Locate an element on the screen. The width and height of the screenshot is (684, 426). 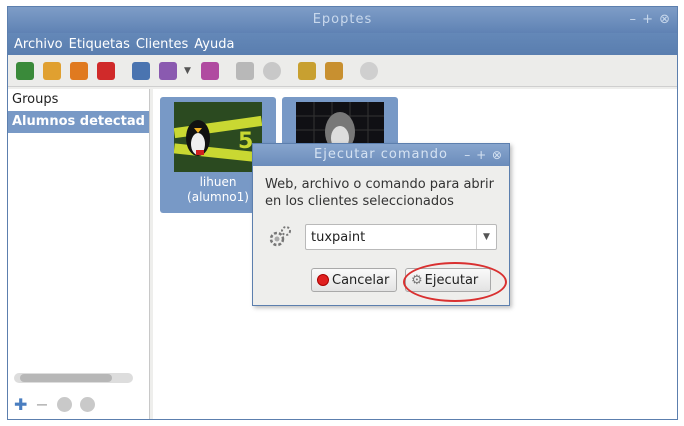
group-actions: ✚ − is located at coordinates (54, 404).